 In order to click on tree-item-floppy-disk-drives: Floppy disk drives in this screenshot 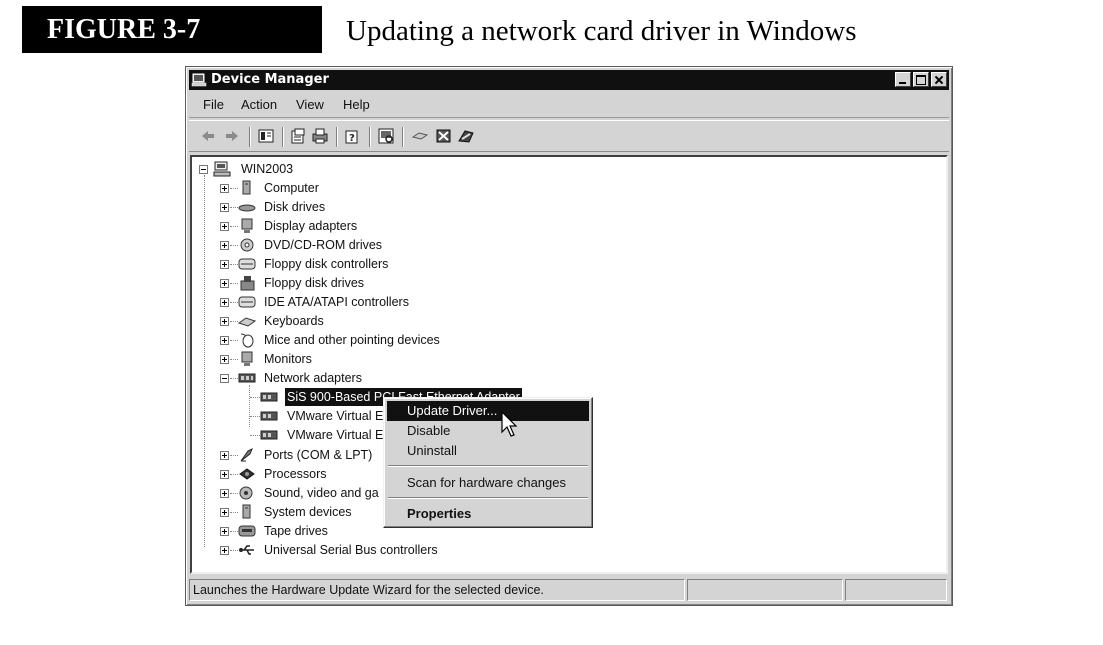, I will do `click(562, 283)`.